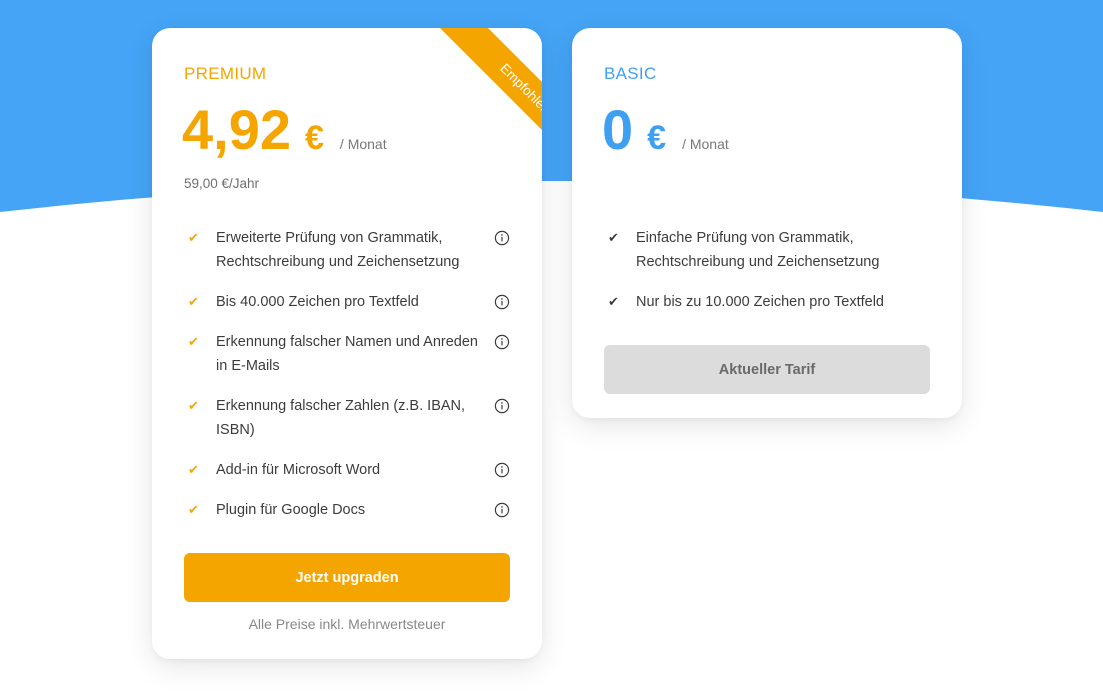 The width and height of the screenshot is (1103, 695). Describe the element at coordinates (767, 369) in the screenshot. I see `current-plan-button: Aktueller Tarif` at that location.